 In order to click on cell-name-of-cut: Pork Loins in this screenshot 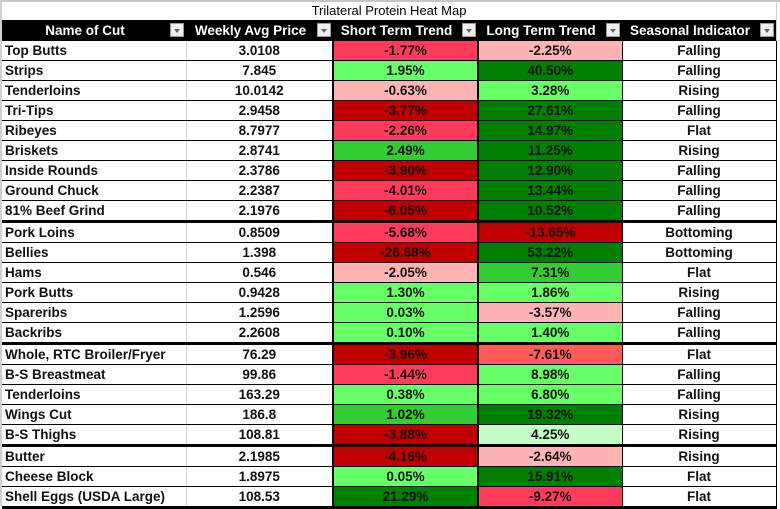, I will do `click(94, 232)`.